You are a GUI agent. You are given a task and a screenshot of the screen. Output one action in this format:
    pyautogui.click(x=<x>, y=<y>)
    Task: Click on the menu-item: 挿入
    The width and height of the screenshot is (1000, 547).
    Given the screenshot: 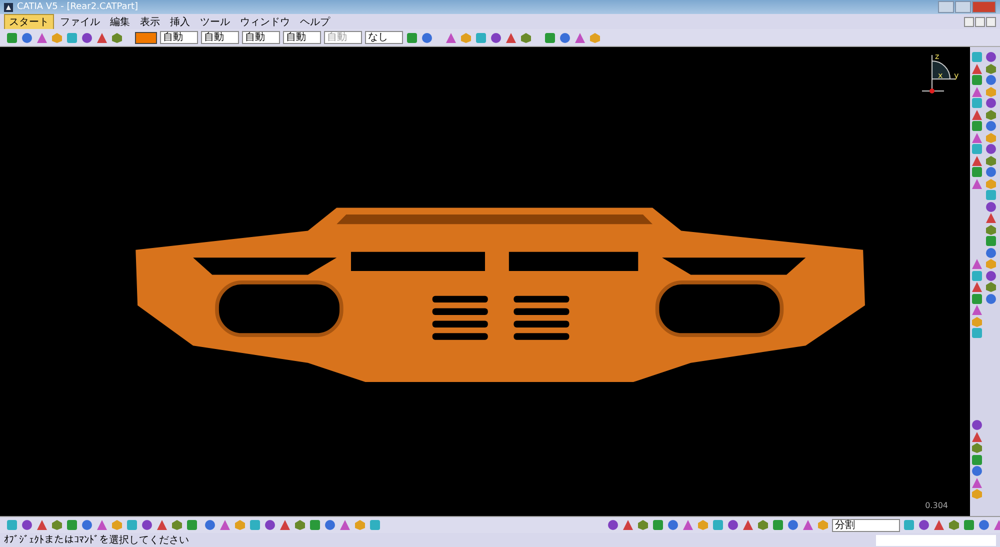 What is the action you would take?
    pyautogui.click(x=180, y=21)
    